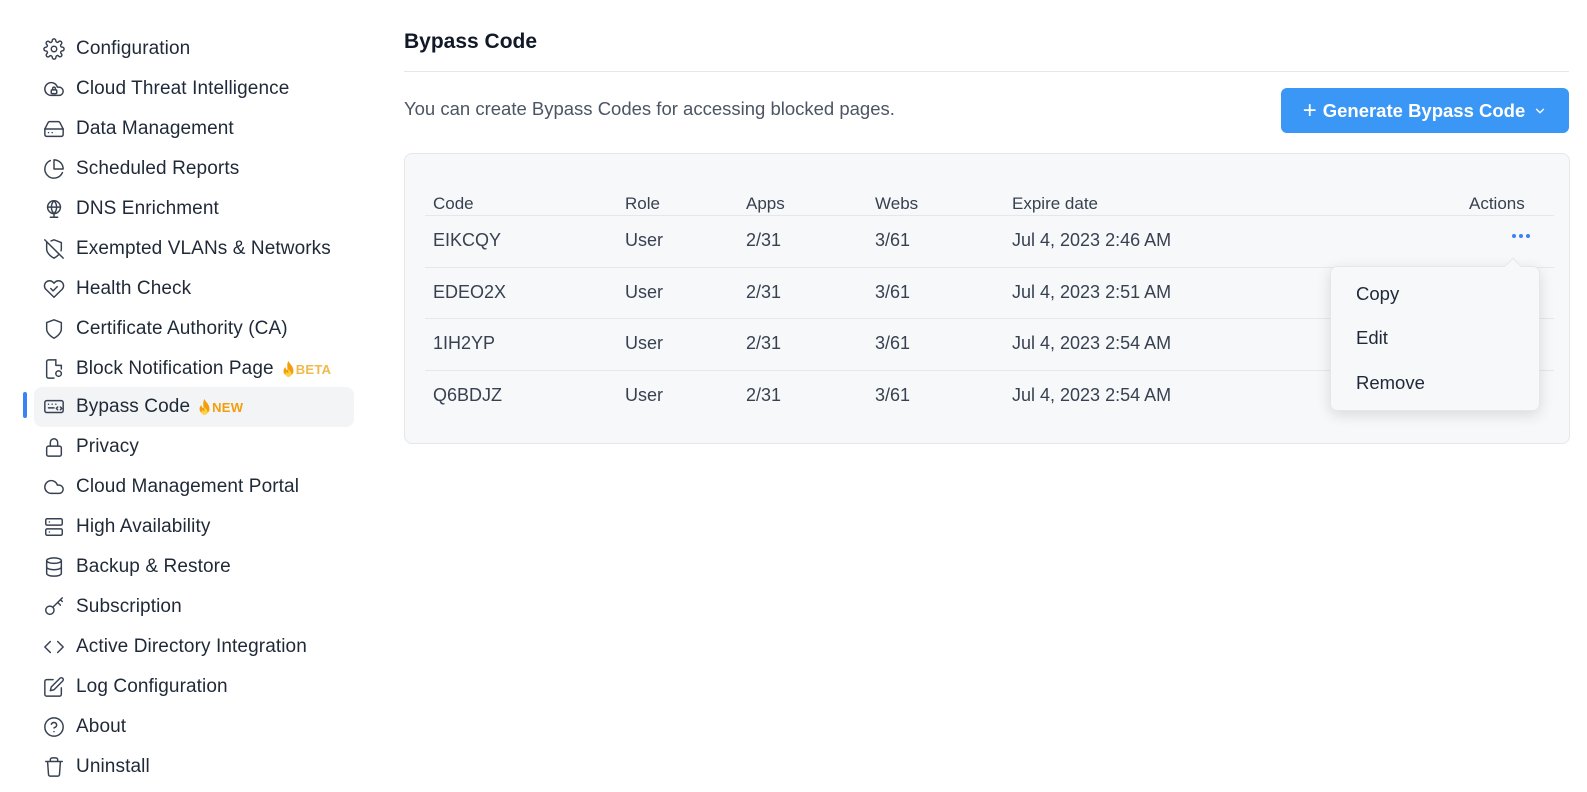 Image resolution: width=1587 pixels, height=792 pixels. What do you see at coordinates (107, 446) in the screenshot?
I see `sidebar-item-label: Privacy` at bounding box center [107, 446].